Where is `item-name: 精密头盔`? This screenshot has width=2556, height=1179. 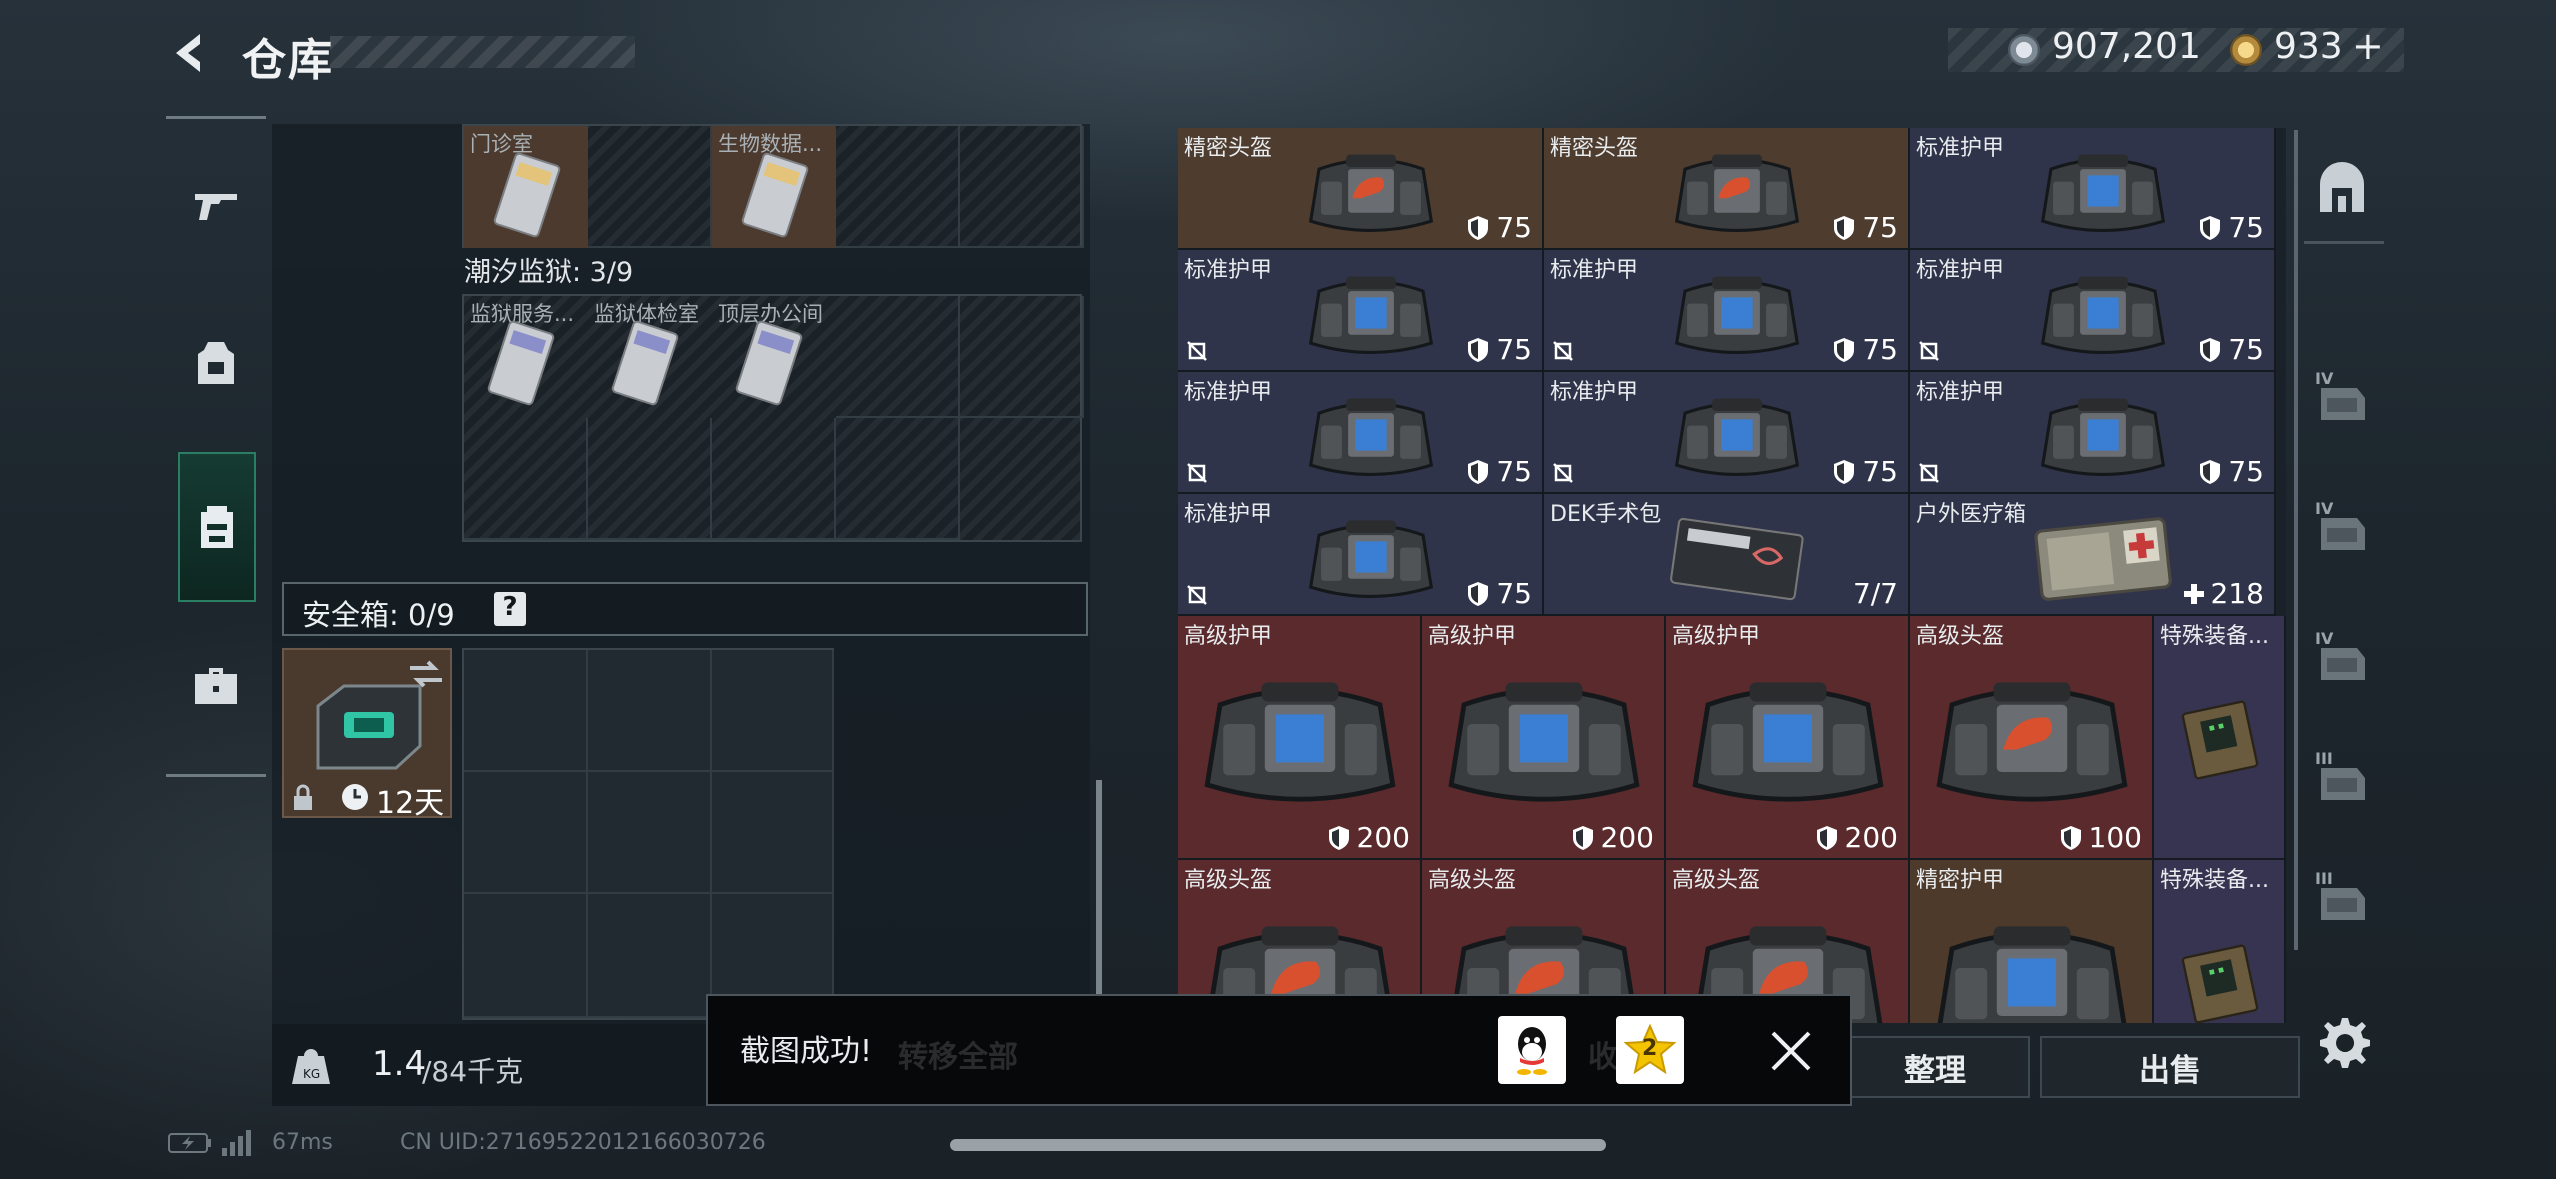
item-name: 精密头盔 is located at coordinates (1228, 148).